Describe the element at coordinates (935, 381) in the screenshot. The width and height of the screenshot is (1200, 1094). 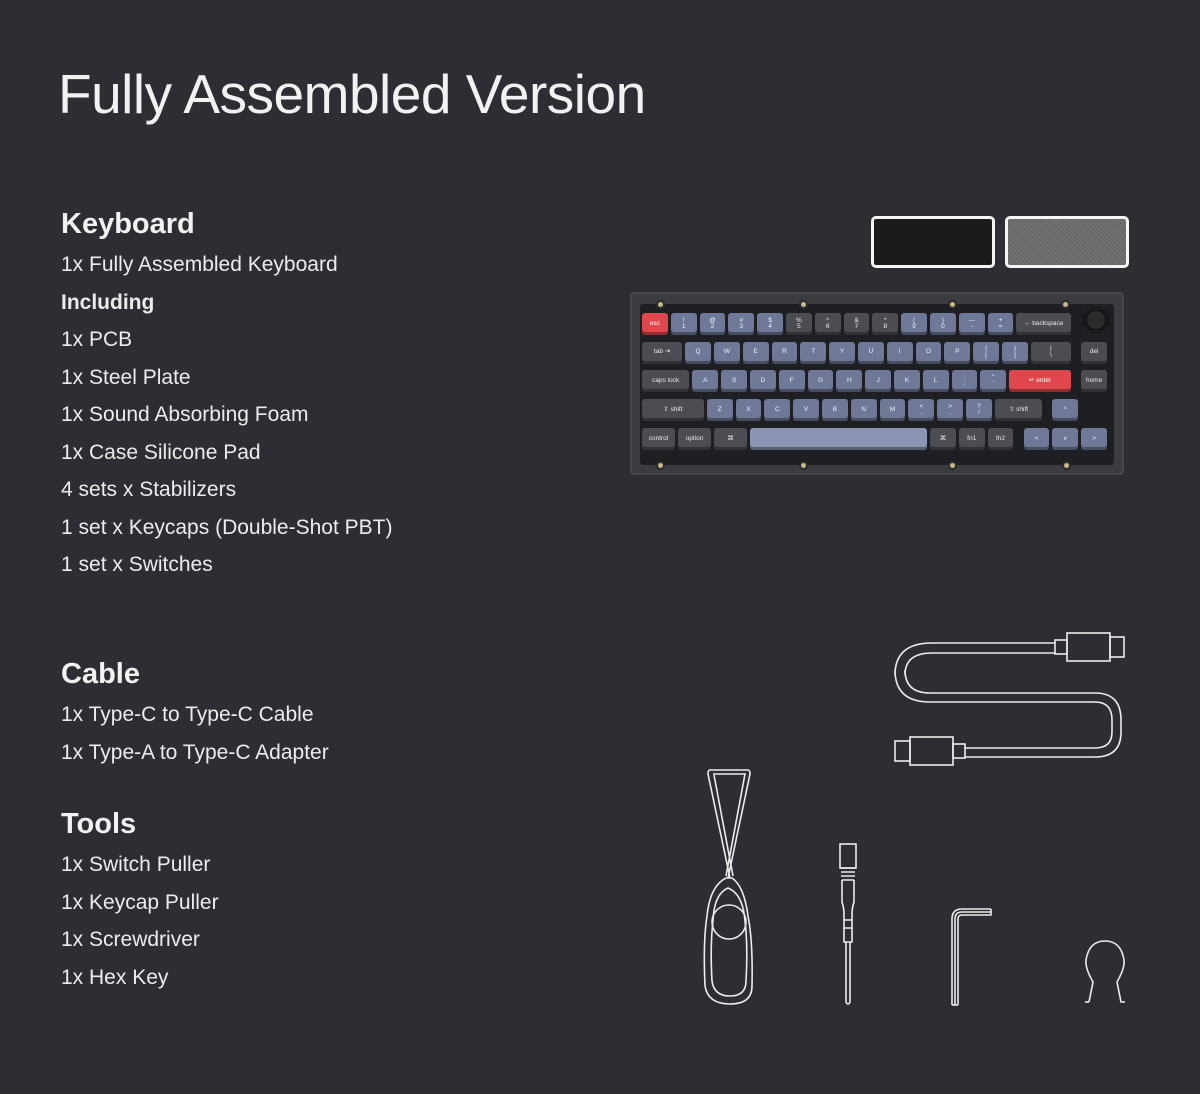
I see `keycap: L` at that location.